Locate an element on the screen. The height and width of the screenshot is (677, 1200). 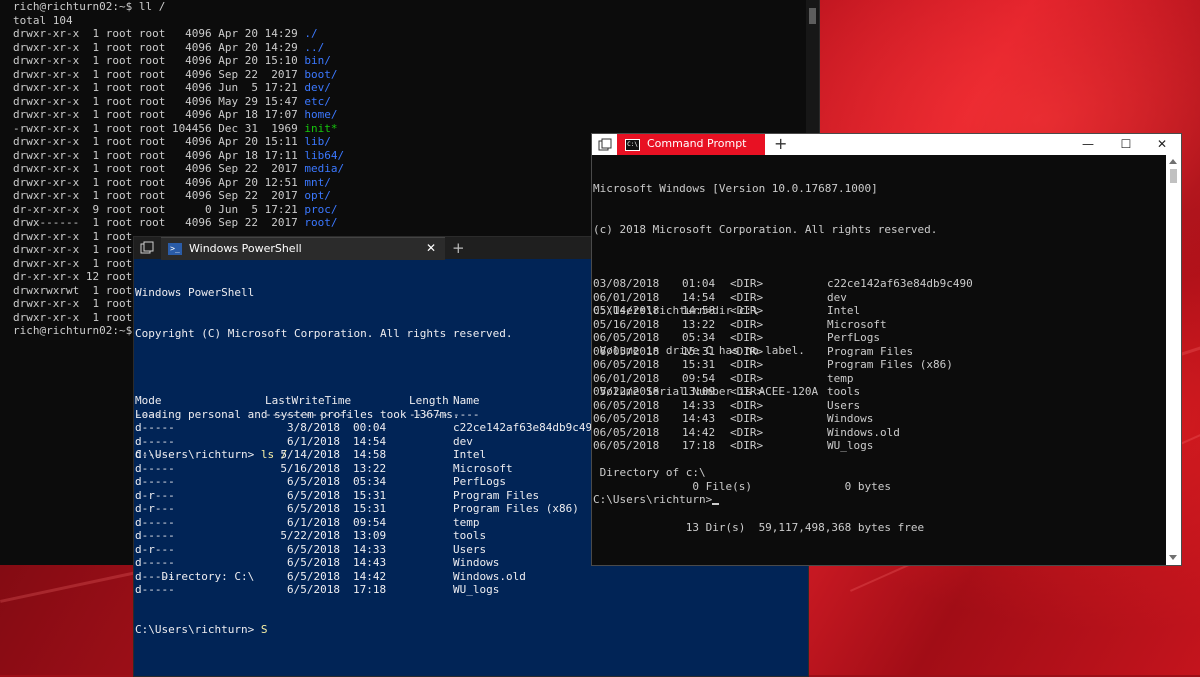
cmd-titlebar: C:\ Command Prompt + — ☐ ✕ is located at coordinates (886, 144).